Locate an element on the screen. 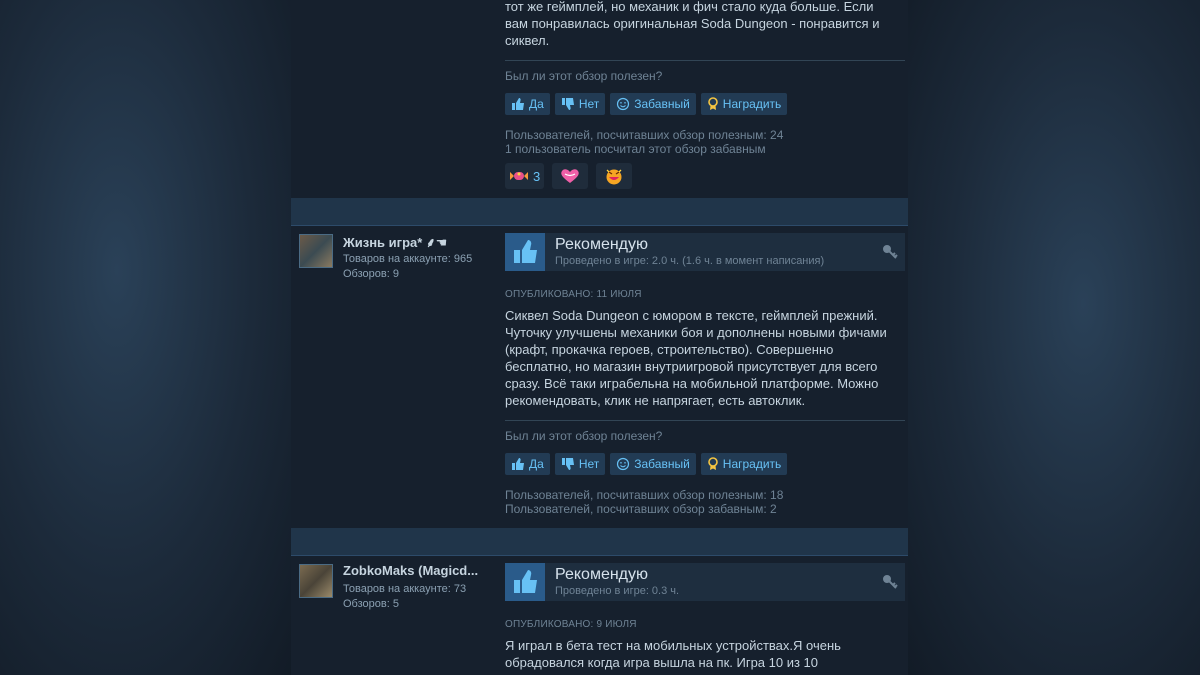 The image size is (1200, 675). user-meta: Товаров на аккаунте: 73 Обзоров: 5 is located at coordinates (404, 597).